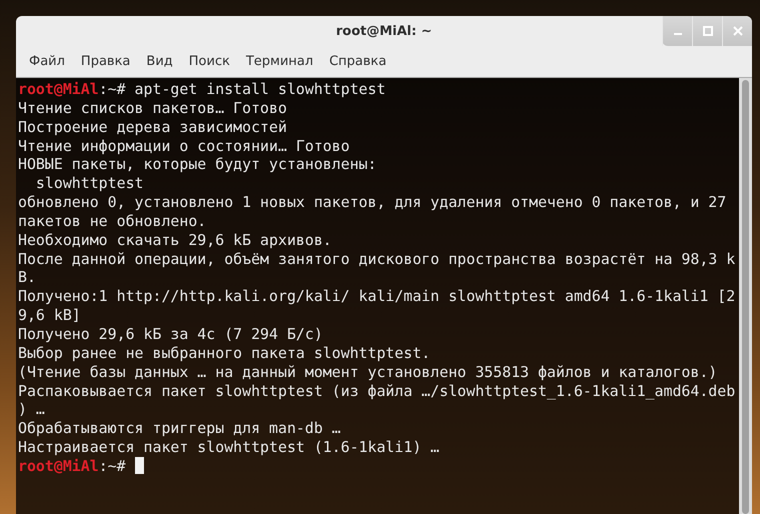 The height and width of the screenshot is (514, 760). Describe the element at coordinates (47, 61) in the screenshot. I see `menu-item: Файл` at that location.